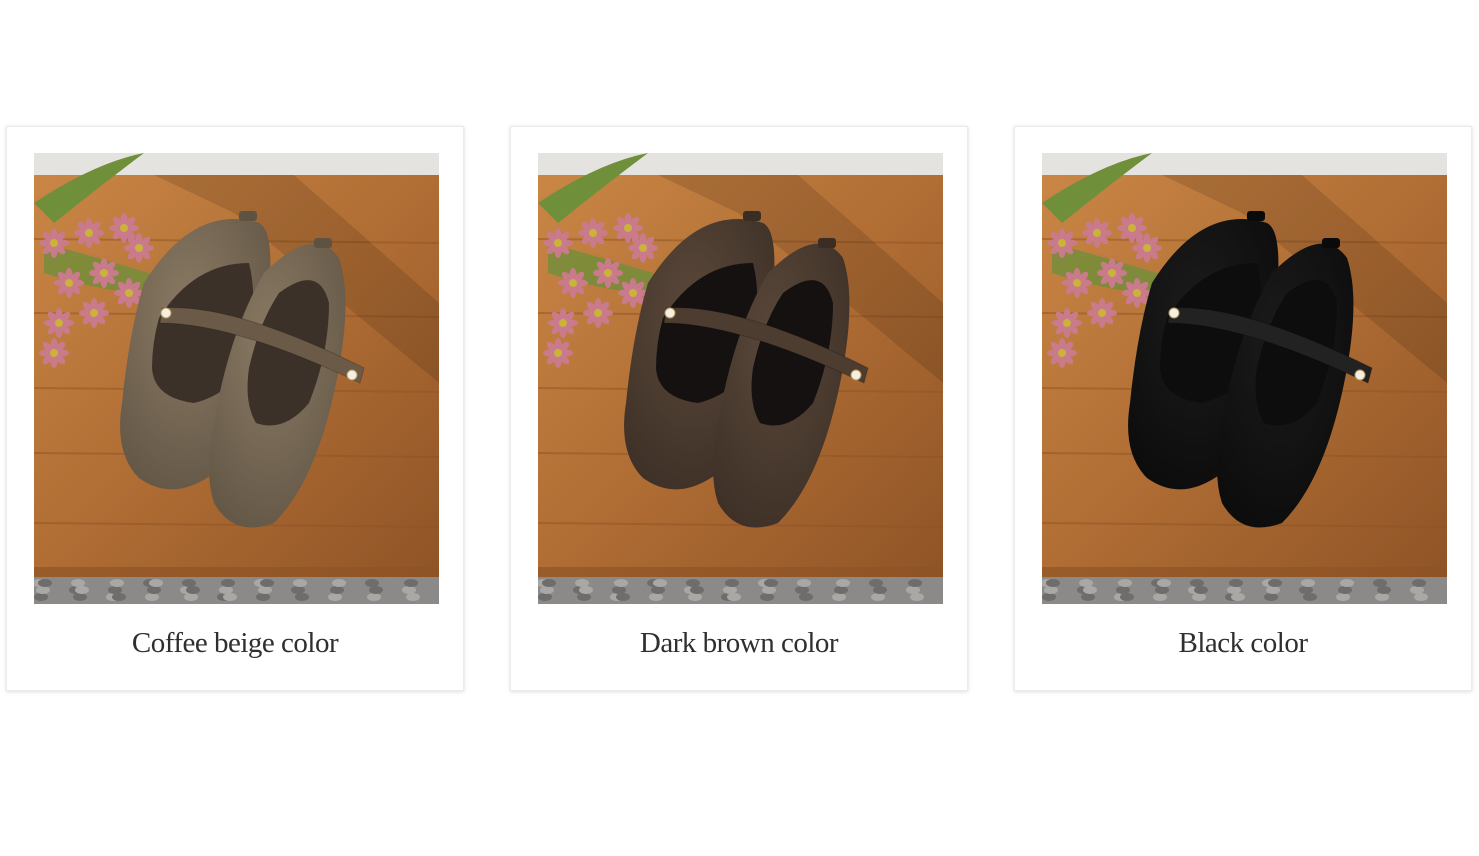  I want to click on product-caption: Black color, so click(1243, 643).